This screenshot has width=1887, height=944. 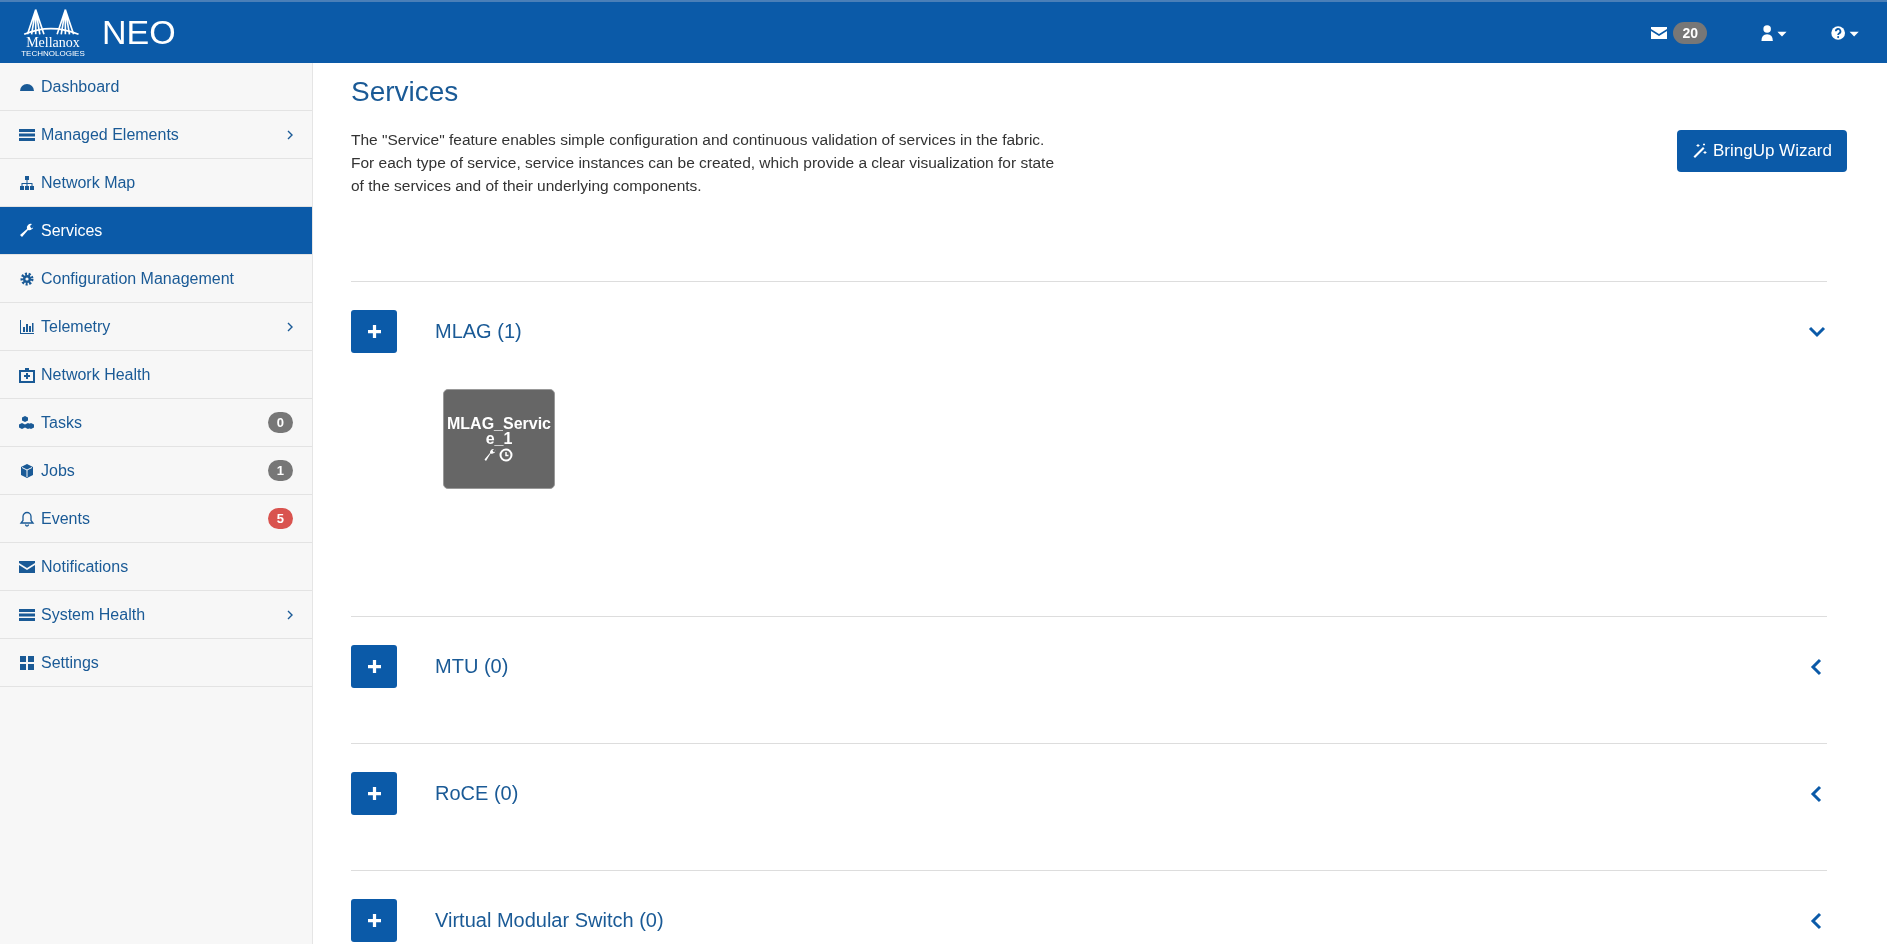 I want to click on envelope-icon, so click(x=1659, y=32).